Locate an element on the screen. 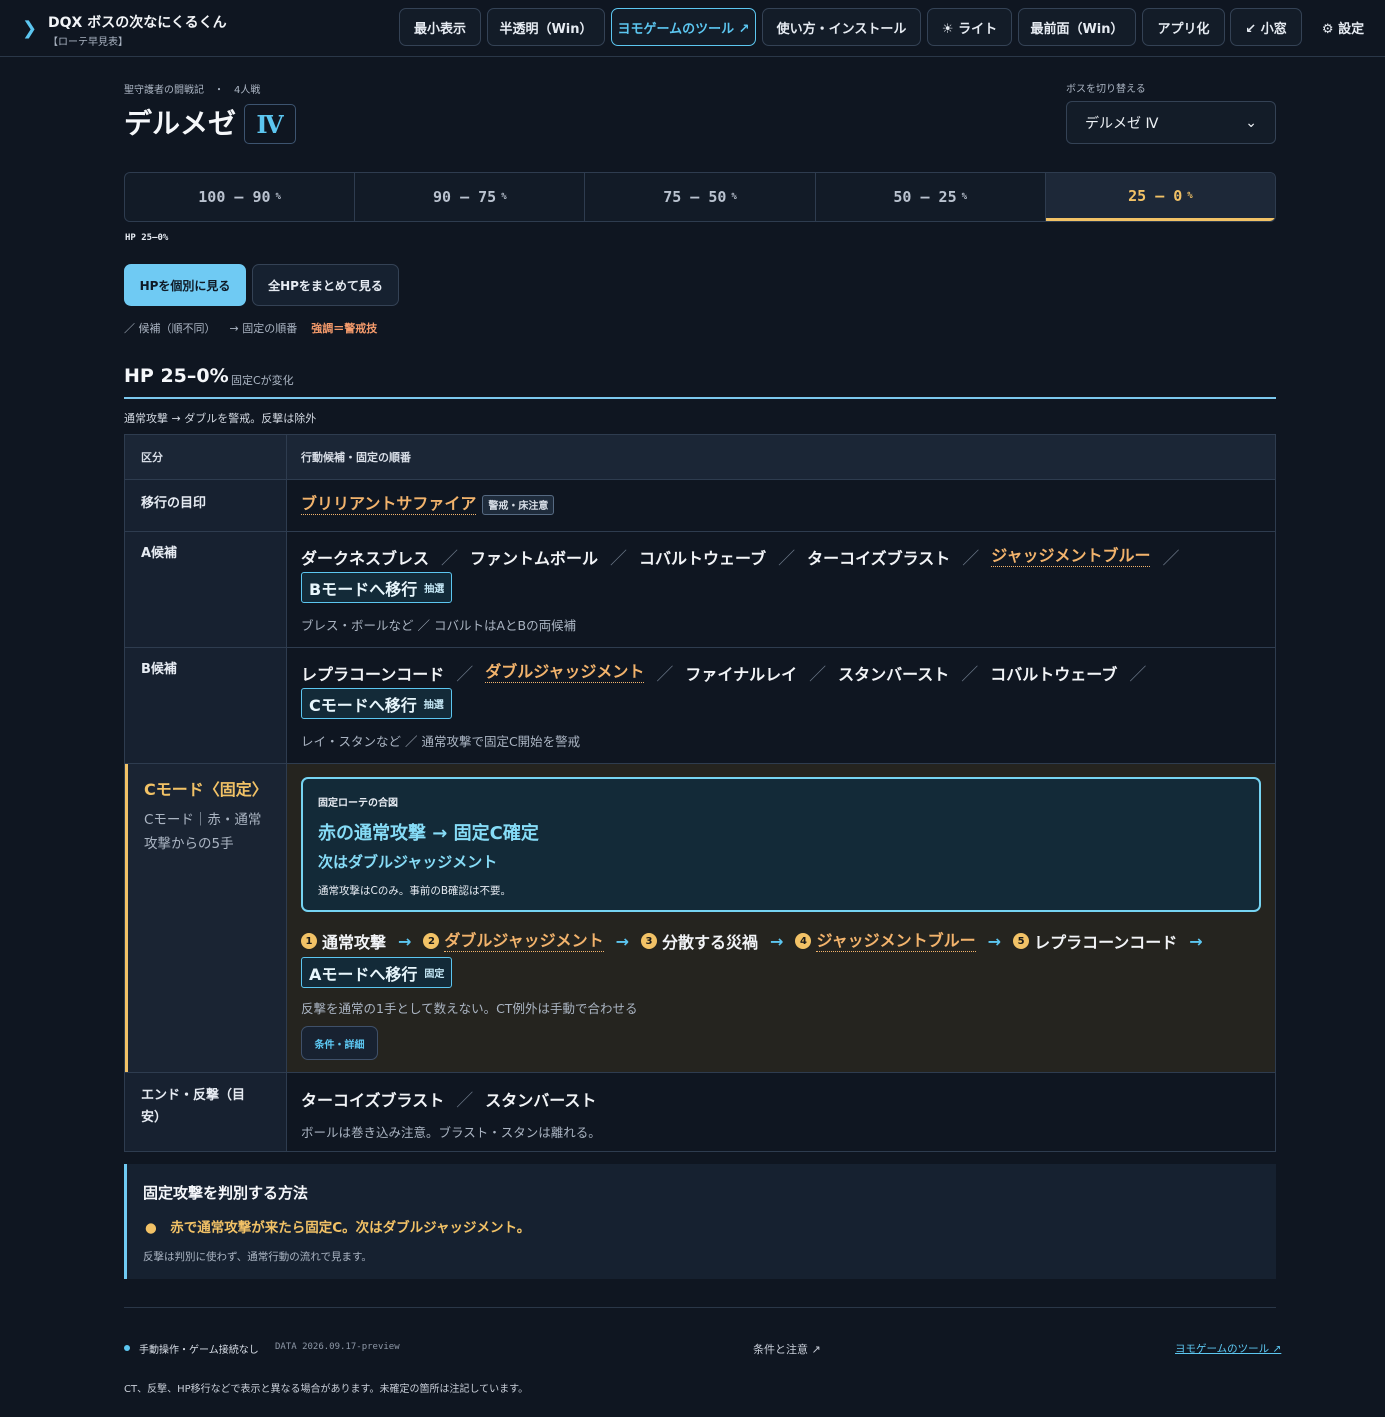 Image resolution: width=1385 pixels, height=1417 pixels. row-label-b: B候補 is located at coordinates (159, 669).